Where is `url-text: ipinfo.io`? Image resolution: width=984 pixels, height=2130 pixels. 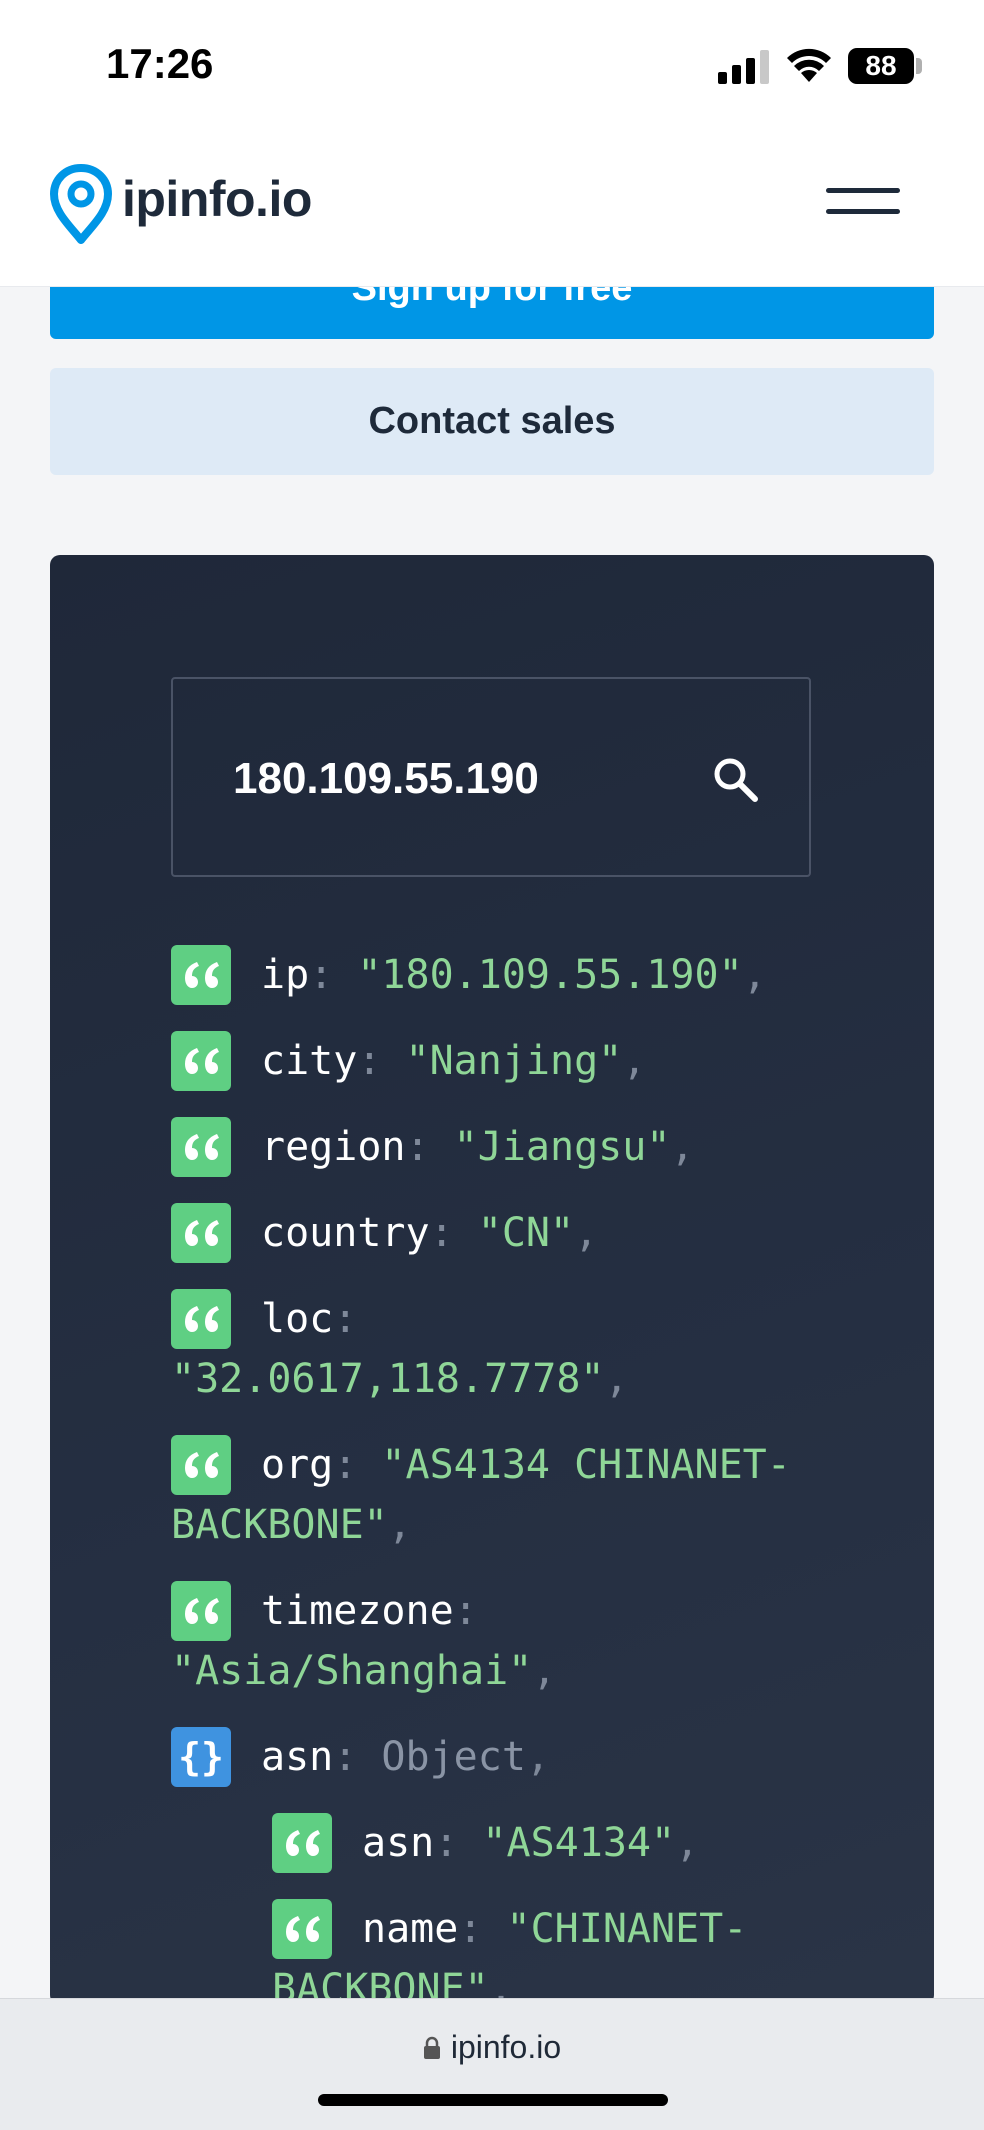
url-text: ipinfo.io is located at coordinates (506, 2047).